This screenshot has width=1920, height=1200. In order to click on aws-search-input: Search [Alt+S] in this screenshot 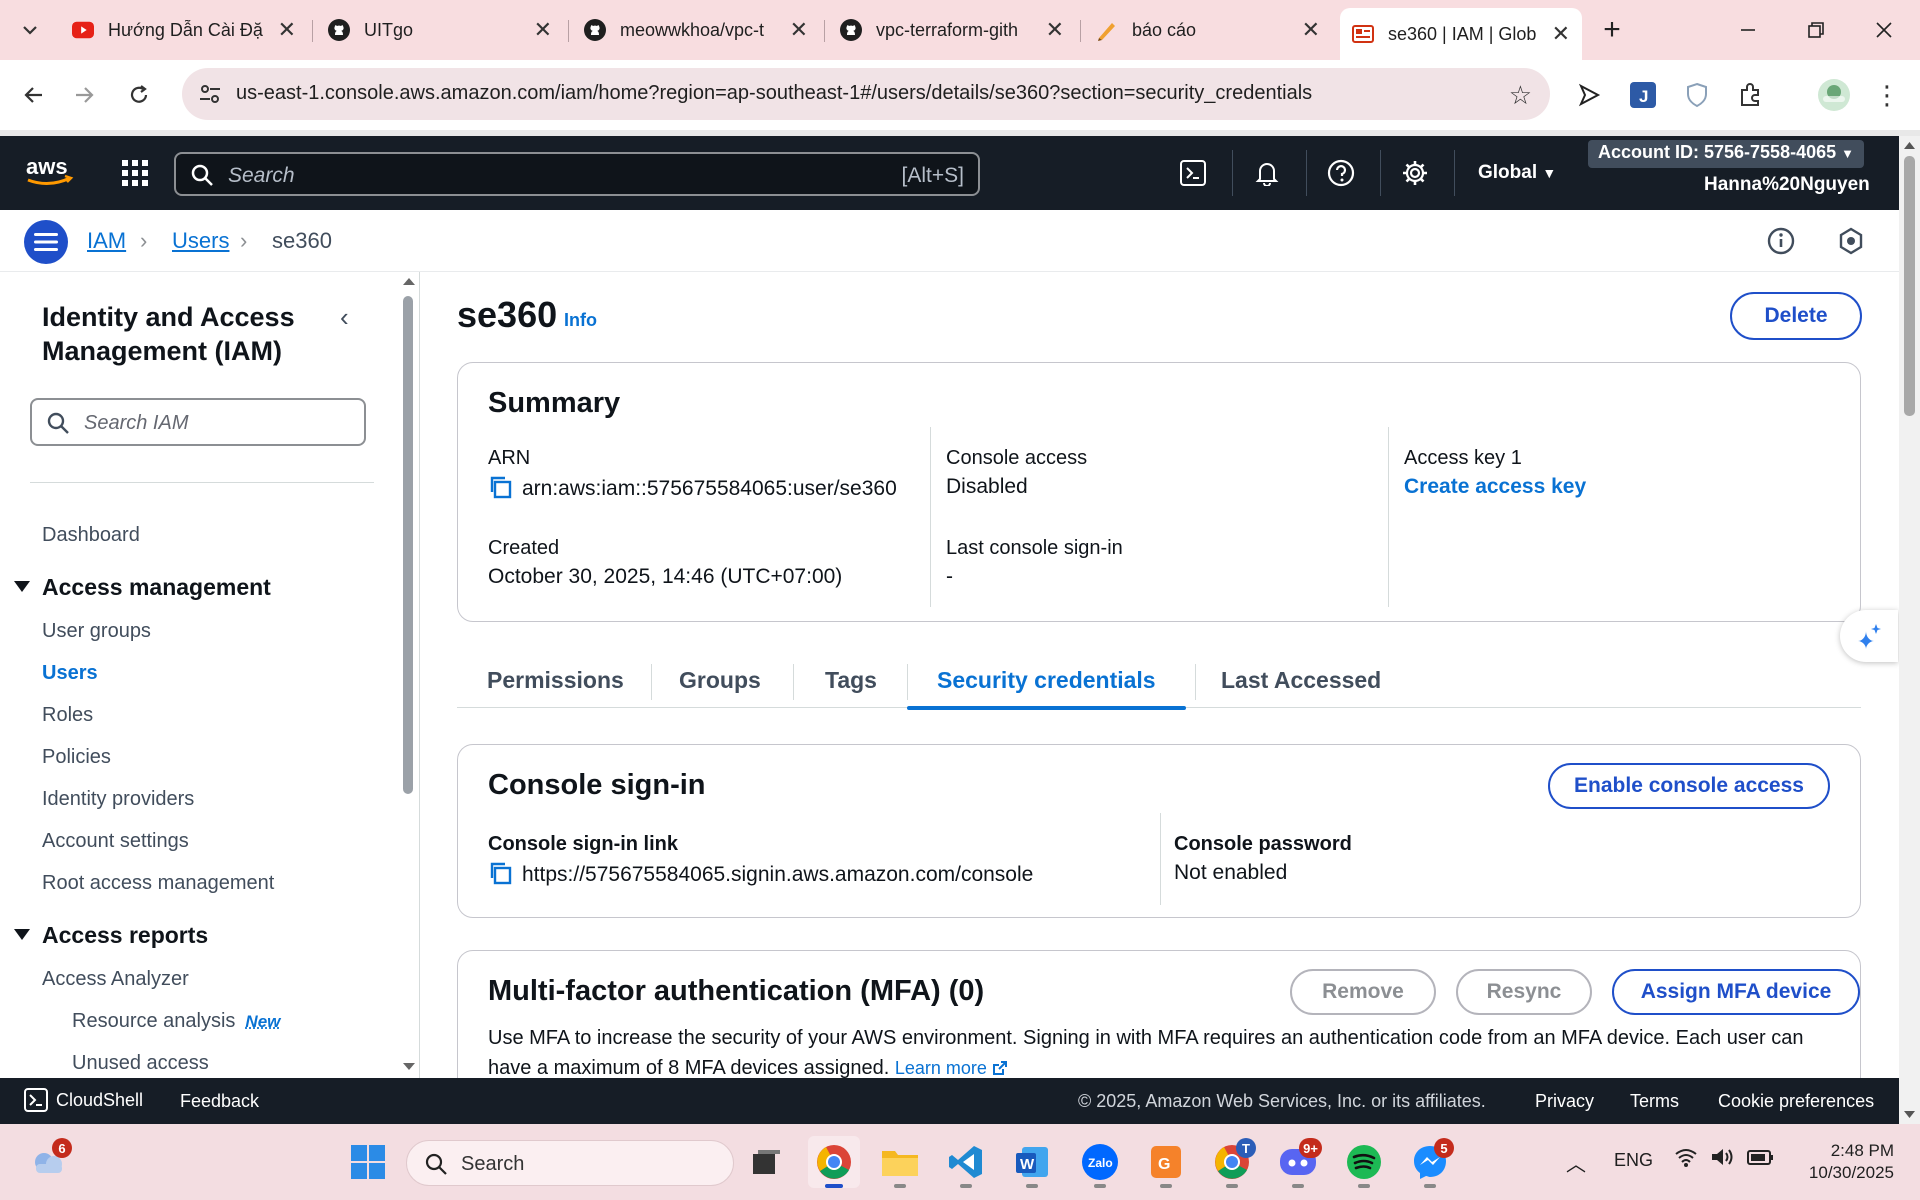, I will do `click(577, 174)`.